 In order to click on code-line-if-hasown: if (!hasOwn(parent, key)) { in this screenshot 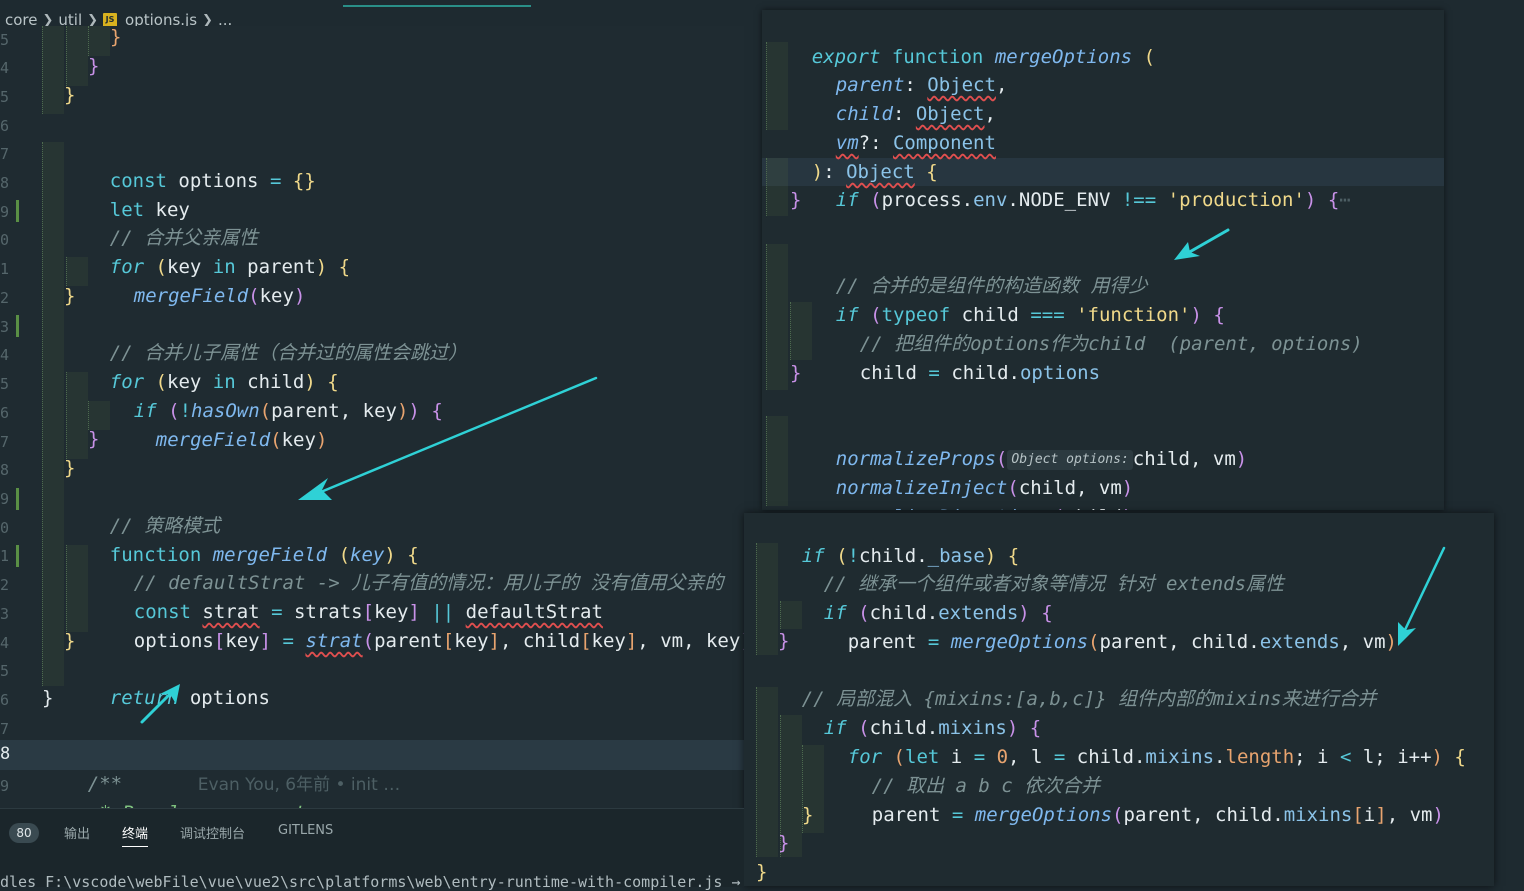, I will do `click(288, 411)`.